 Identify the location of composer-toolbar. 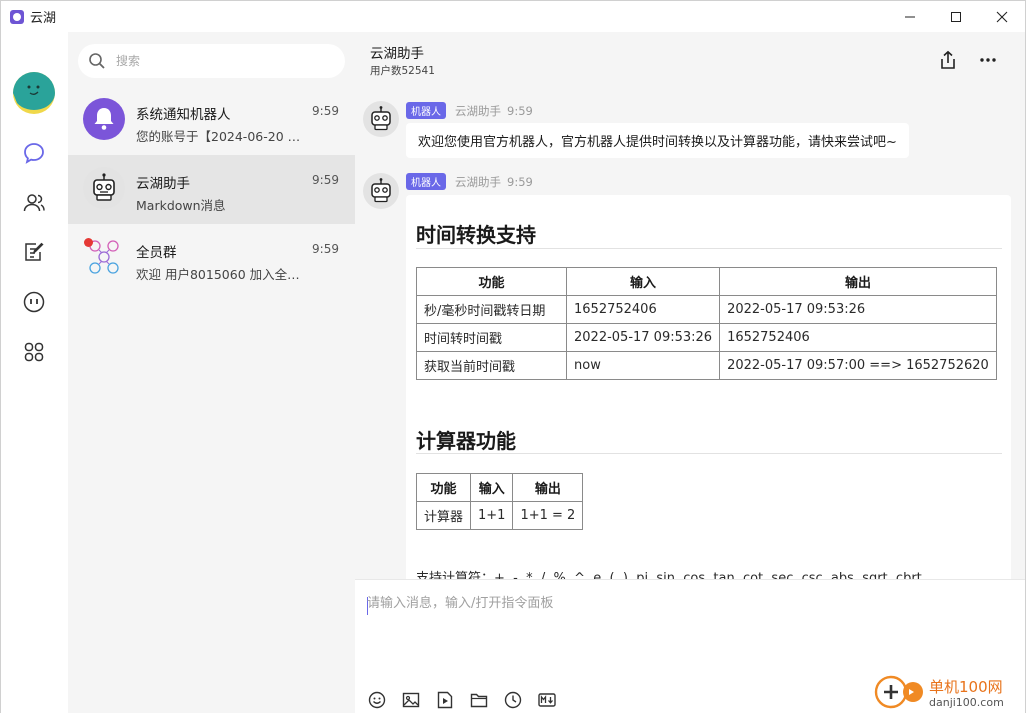
(462, 700).